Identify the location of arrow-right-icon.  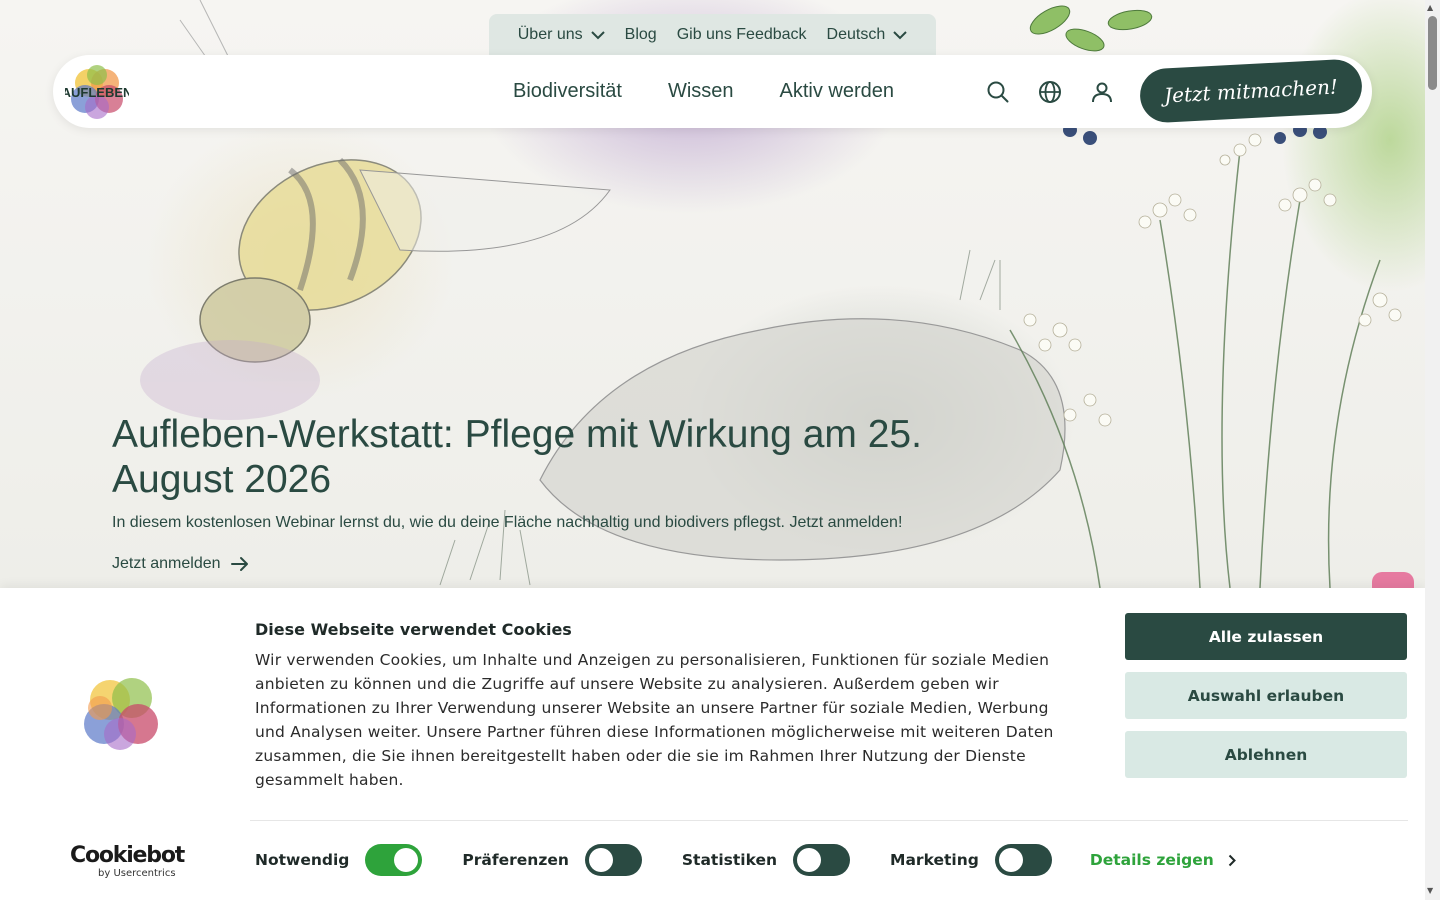
(239, 564).